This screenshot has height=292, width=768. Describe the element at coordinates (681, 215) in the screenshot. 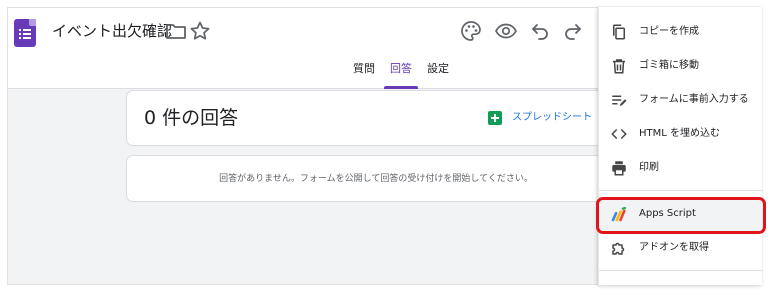

I see `apps-script-highlight-box` at that location.